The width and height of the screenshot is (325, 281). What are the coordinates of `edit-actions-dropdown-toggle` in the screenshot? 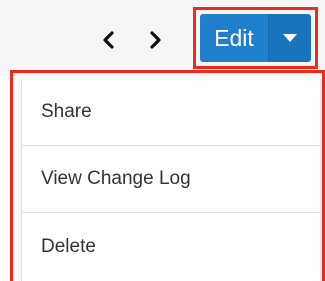 It's located at (289, 38).